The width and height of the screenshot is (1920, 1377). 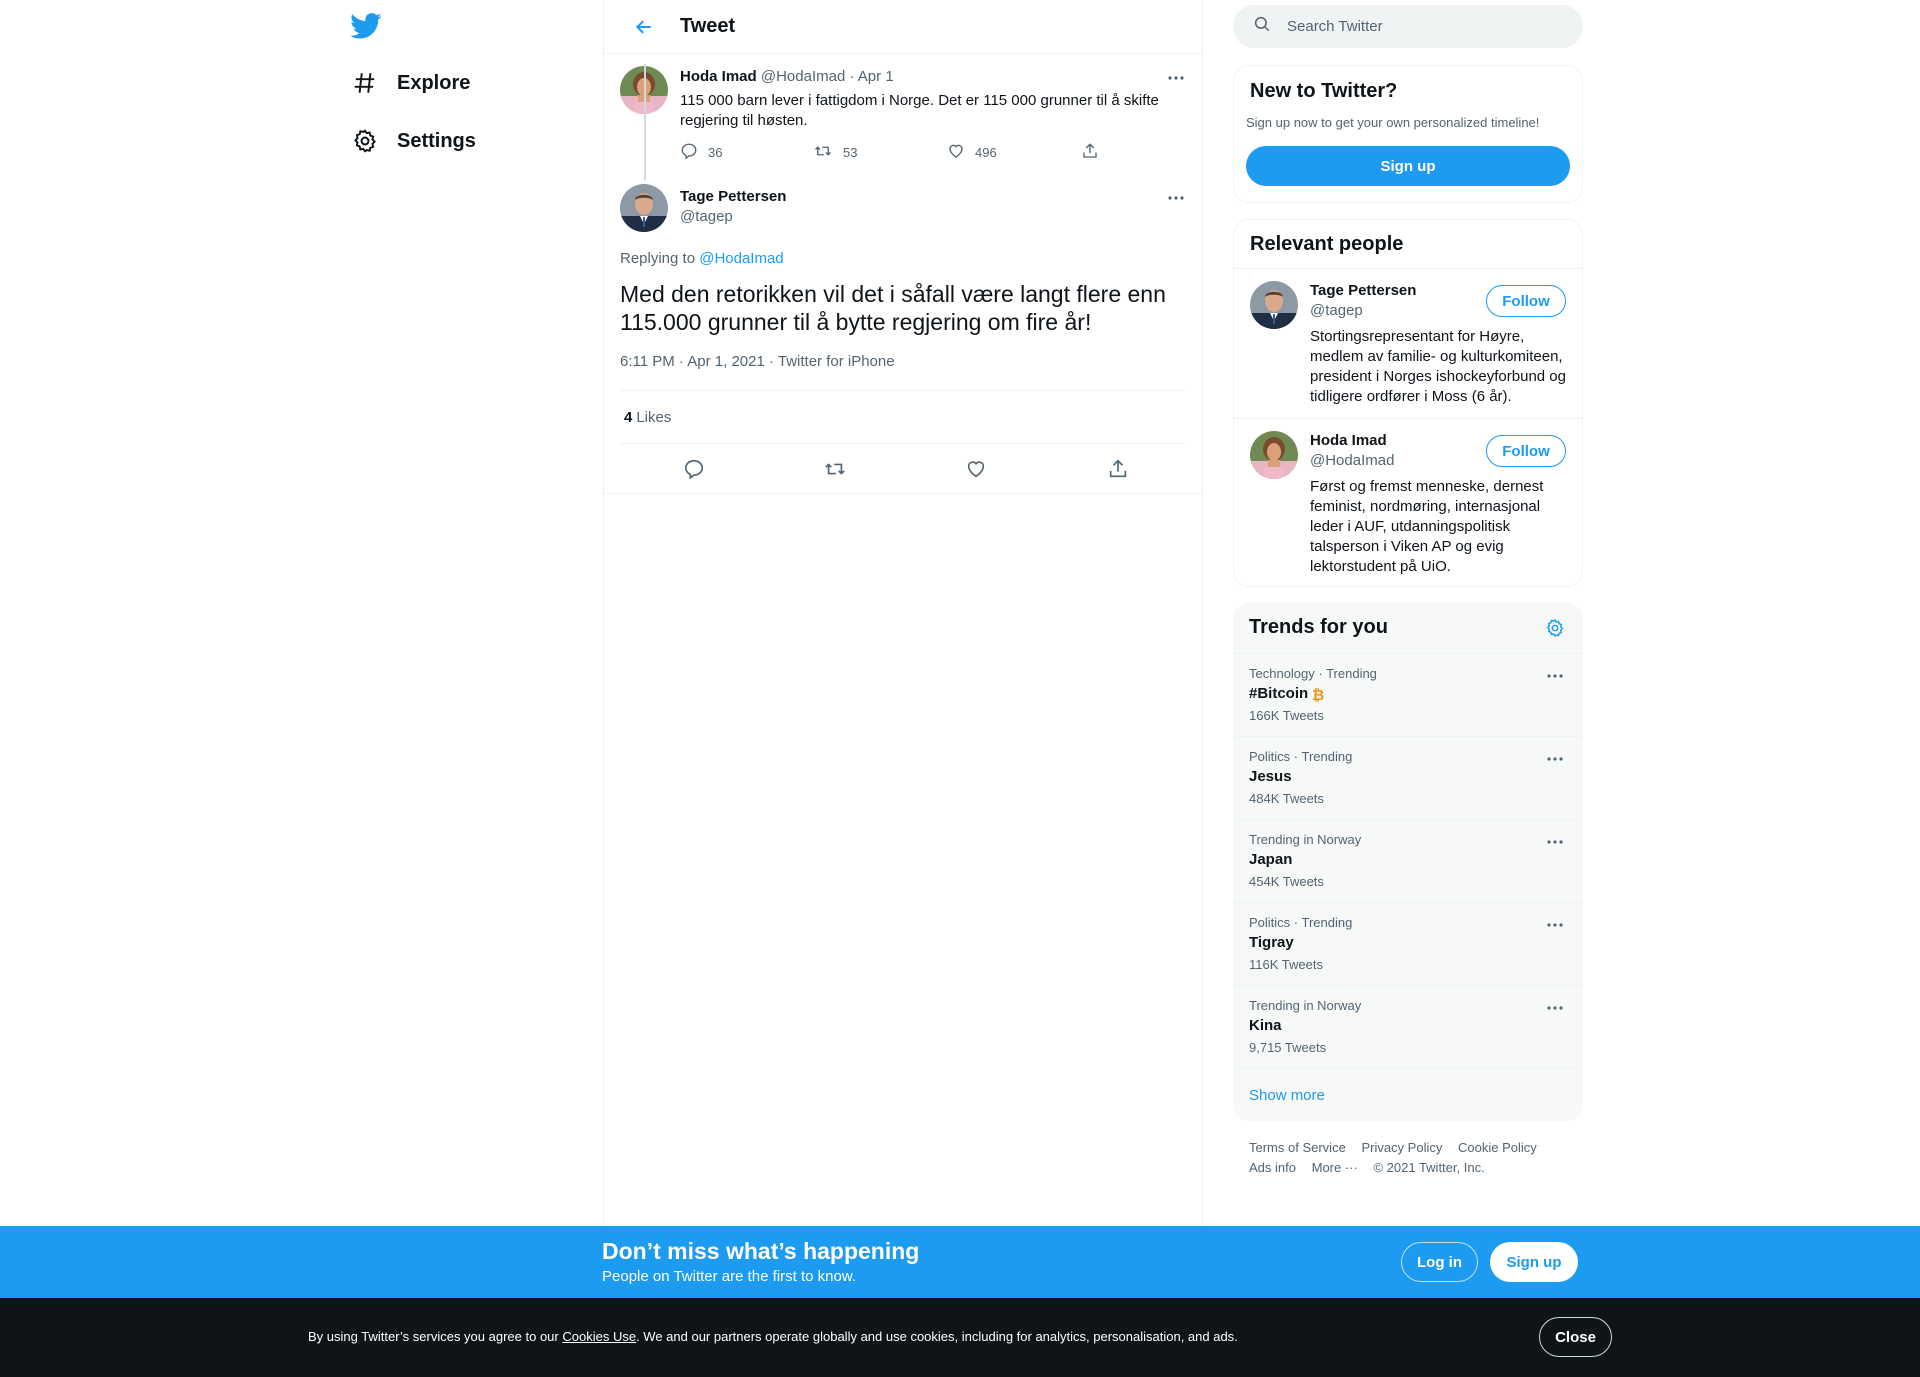 I want to click on banner-title: Don’t miss what’s happening, so click(x=761, y=1251).